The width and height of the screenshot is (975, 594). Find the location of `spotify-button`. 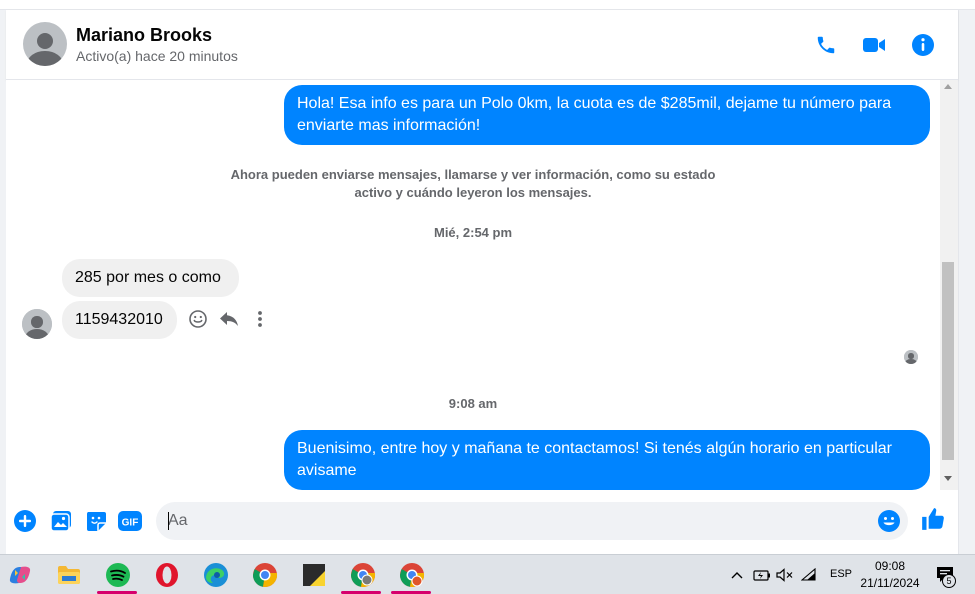

spotify-button is located at coordinates (118, 575).